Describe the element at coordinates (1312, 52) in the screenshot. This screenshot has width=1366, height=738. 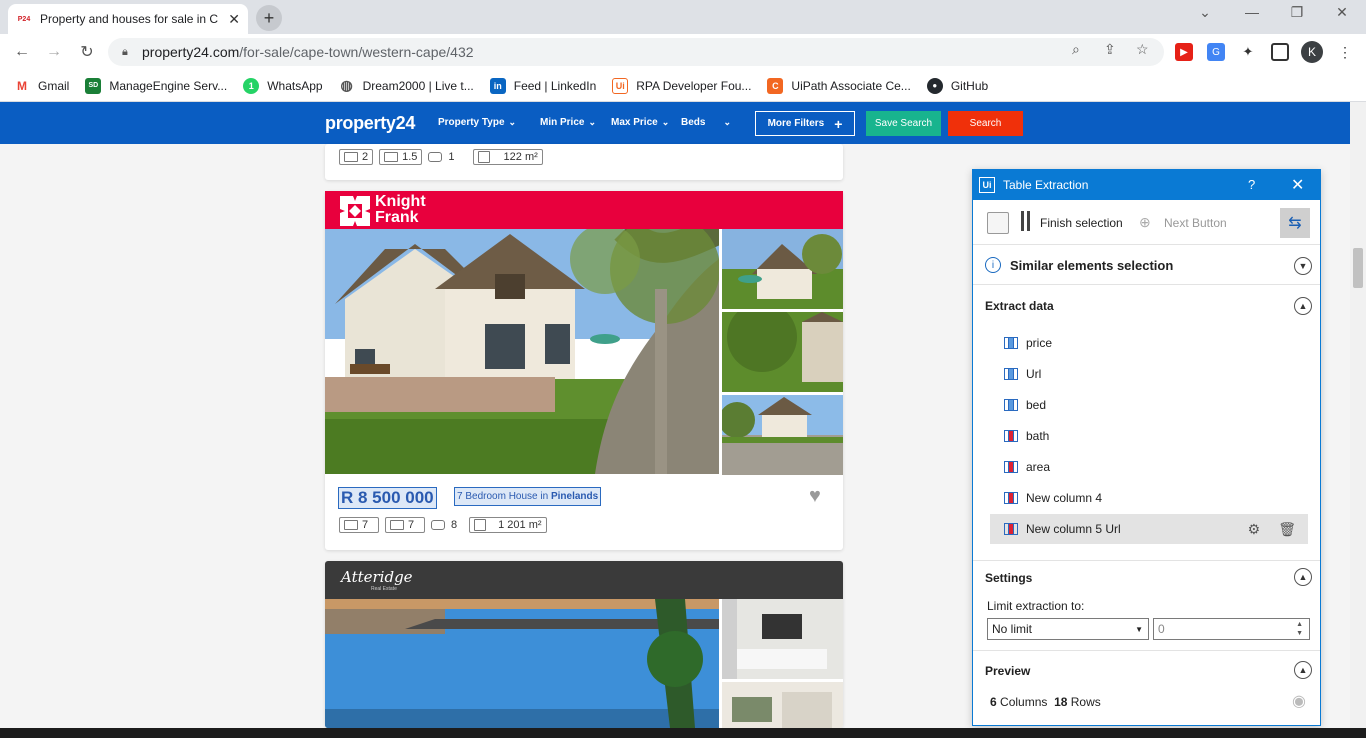
I see `profile-avatar: K` at that location.